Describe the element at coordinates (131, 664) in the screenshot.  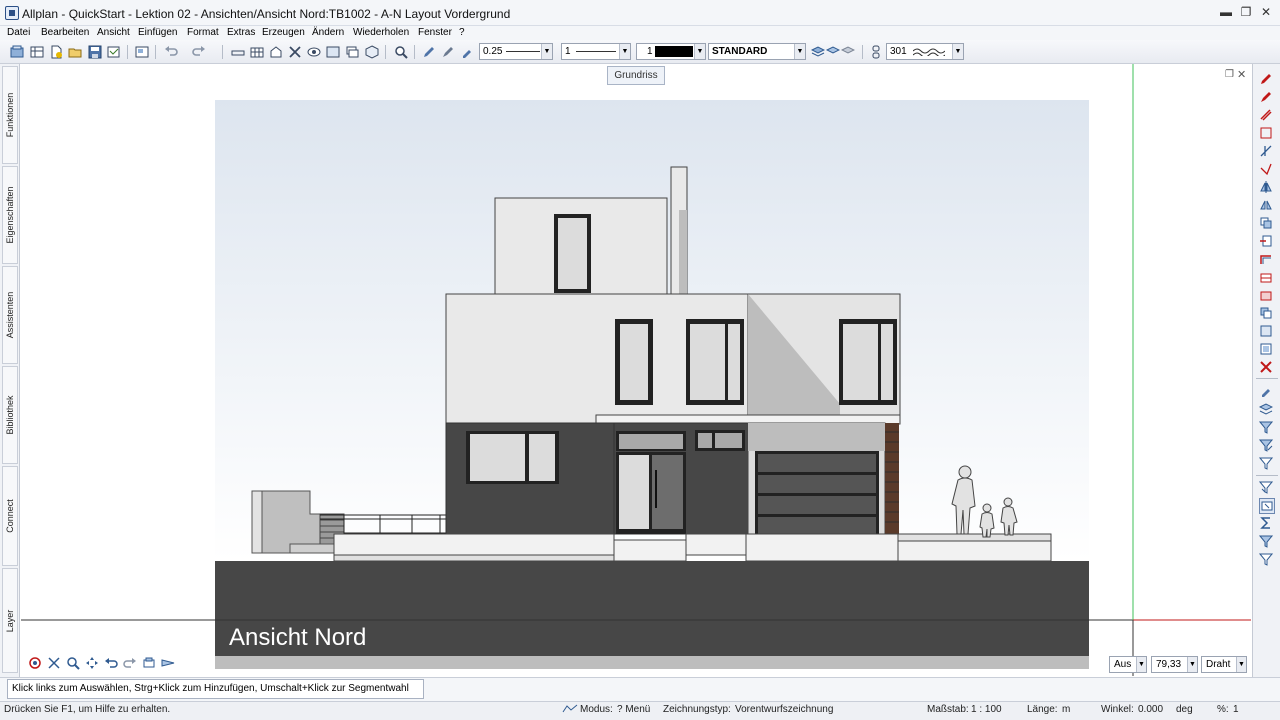
I see `next-view-icon` at that location.